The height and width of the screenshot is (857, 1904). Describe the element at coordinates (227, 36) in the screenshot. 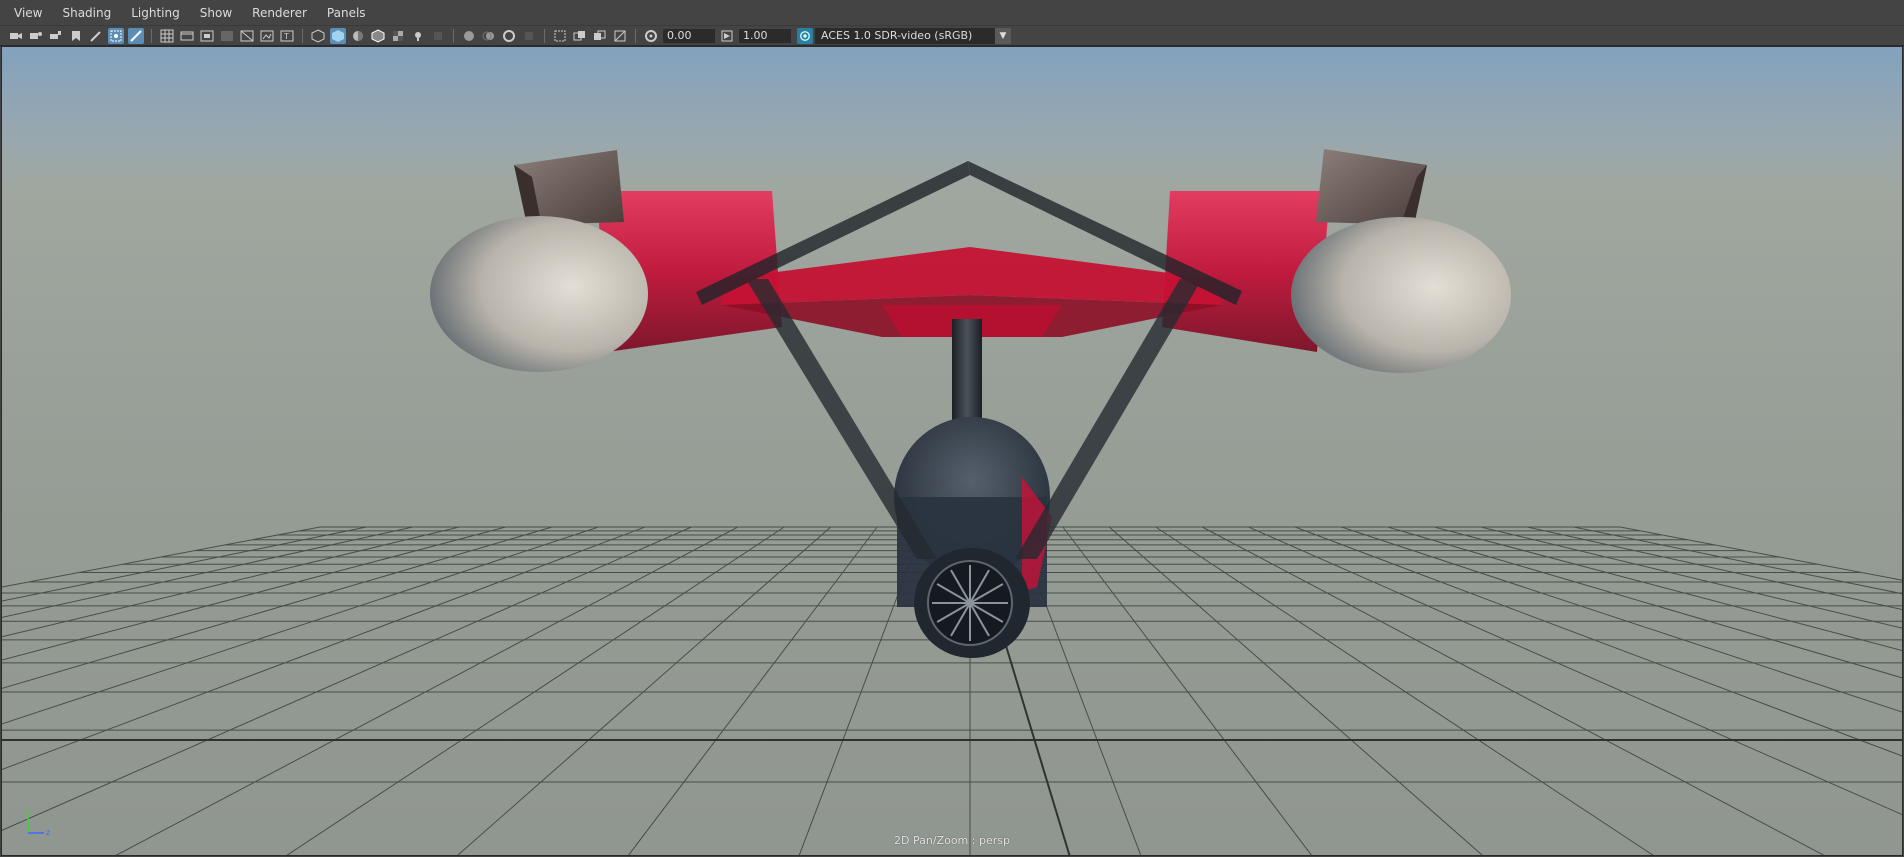

I see `gate-mask-icon` at that location.